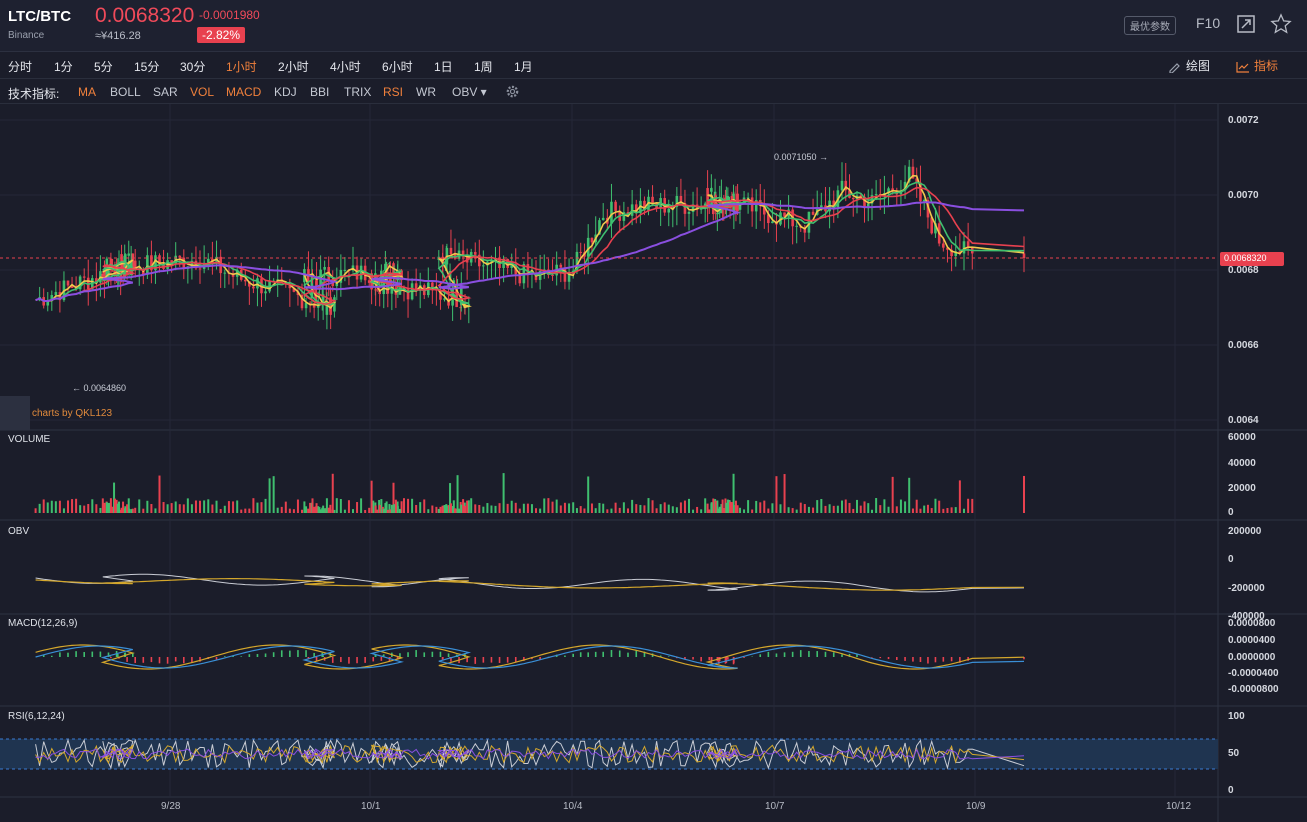  What do you see at coordinates (319, 92) in the screenshot?
I see `indicator-bbi: BBI` at bounding box center [319, 92].